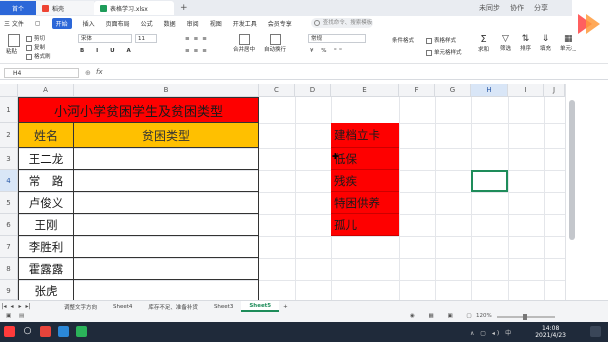  What do you see at coordinates (9, 90) in the screenshot?
I see `select-all-corner` at bounding box center [9, 90].